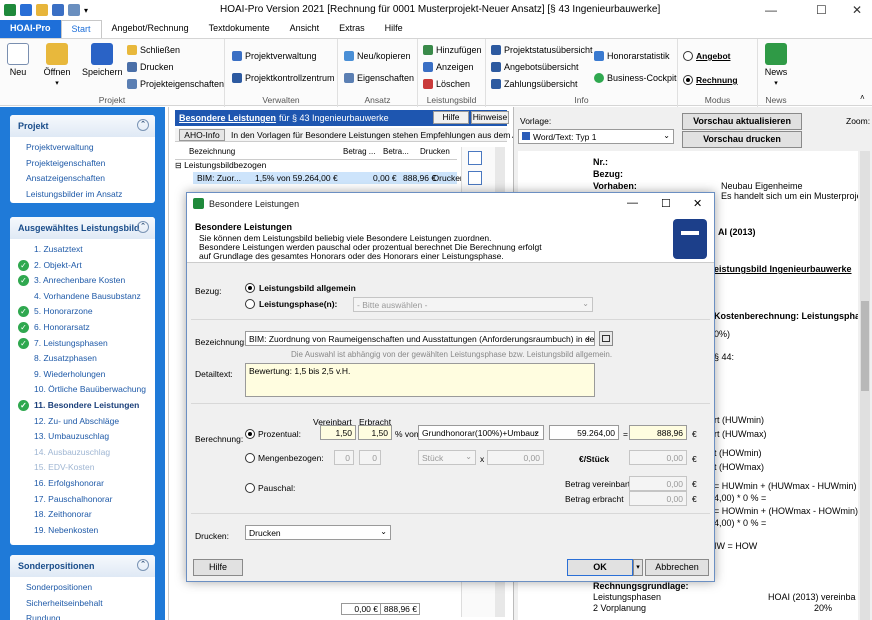  What do you see at coordinates (26, 10) in the screenshot?
I see `save-quick-icon` at bounding box center [26, 10].